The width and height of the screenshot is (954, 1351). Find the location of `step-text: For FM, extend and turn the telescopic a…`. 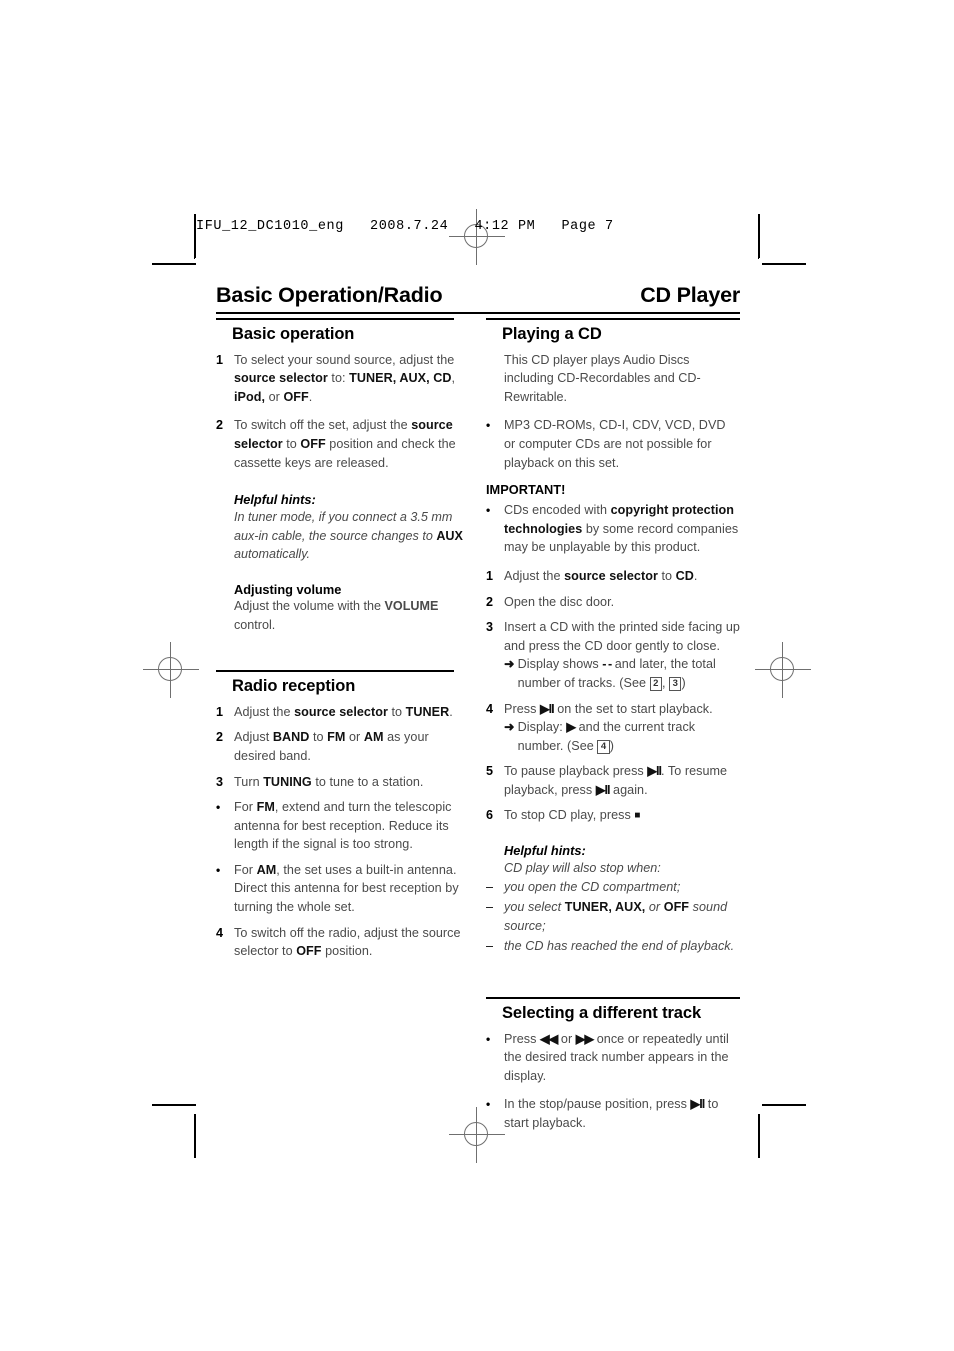

step-text: For FM, extend and turn the telescopic a… is located at coordinates (343, 826).